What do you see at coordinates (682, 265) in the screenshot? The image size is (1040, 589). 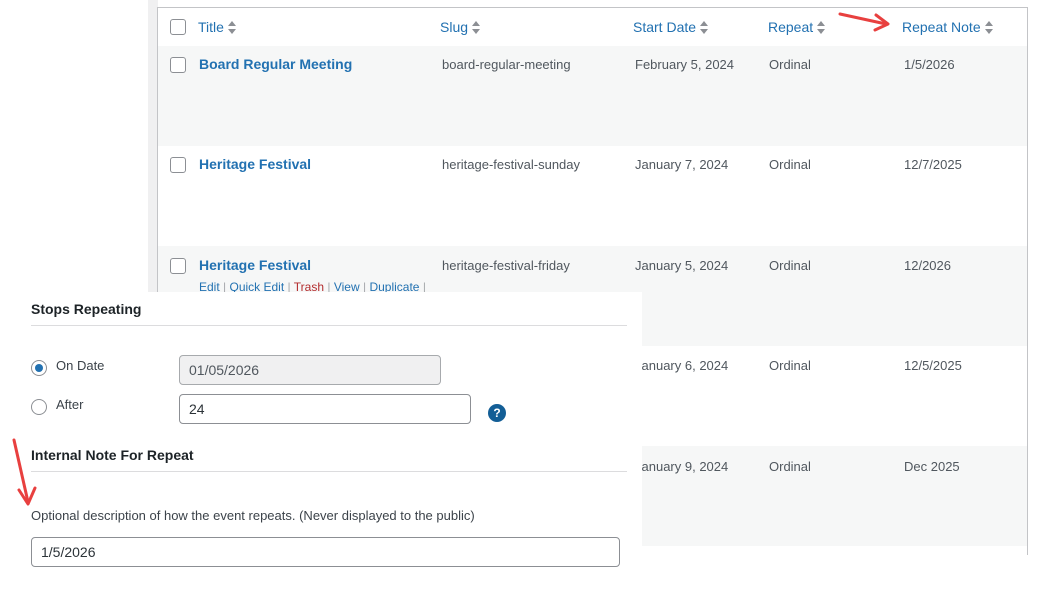 I see `start-date-cell: January 5, 2024` at bounding box center [682, 265].